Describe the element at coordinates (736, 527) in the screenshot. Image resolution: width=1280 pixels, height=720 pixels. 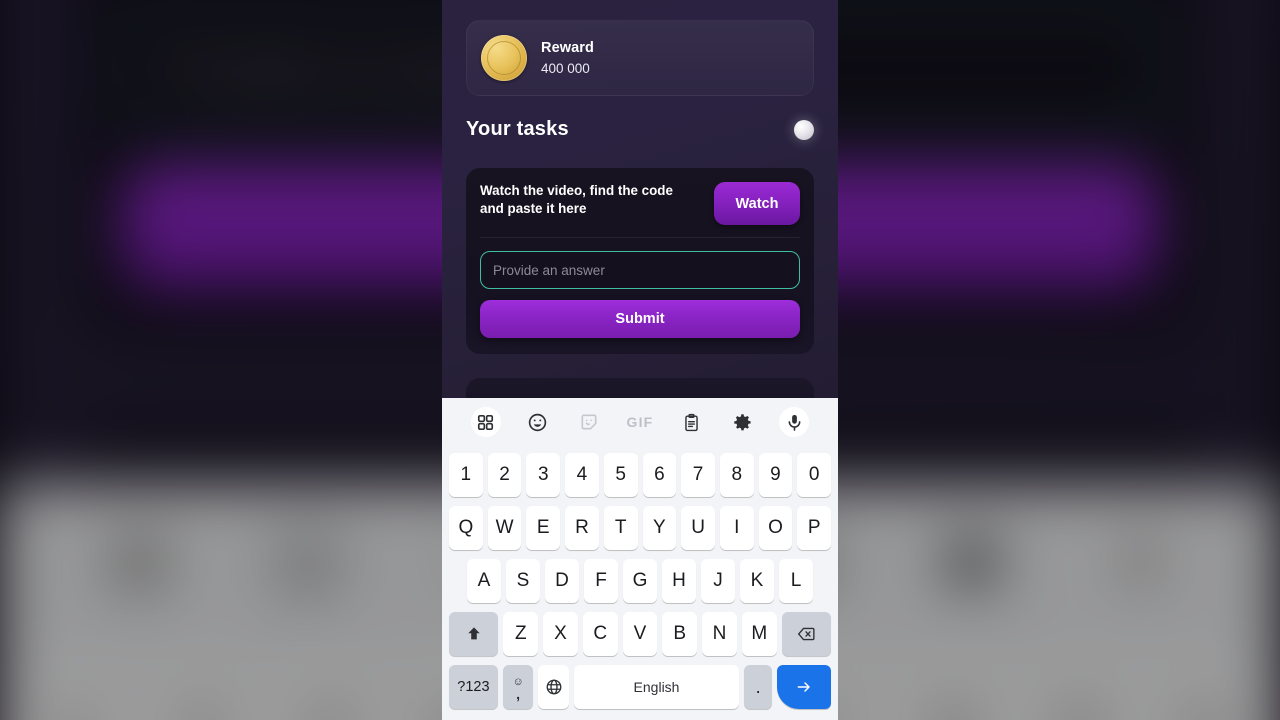
I see `key-i: I` at that location.